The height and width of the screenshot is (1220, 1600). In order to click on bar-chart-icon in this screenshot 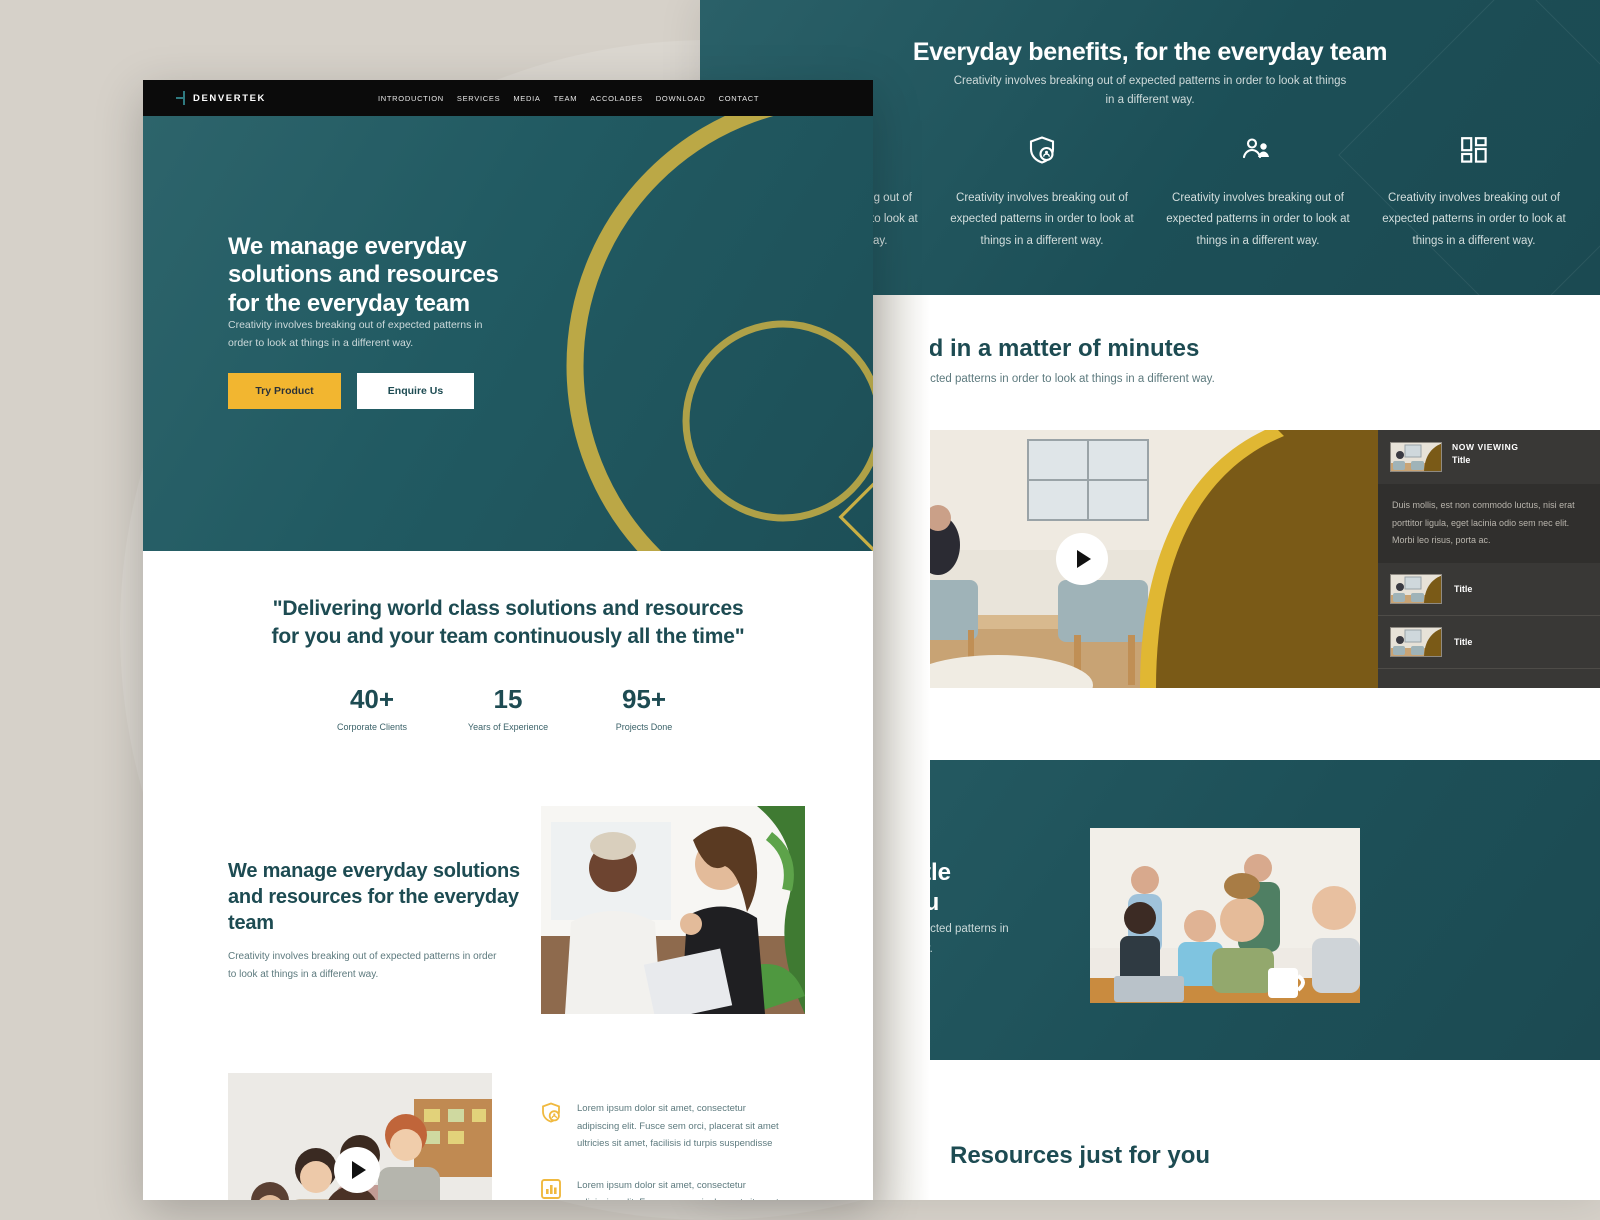, I will do `click(551, 1188)`.